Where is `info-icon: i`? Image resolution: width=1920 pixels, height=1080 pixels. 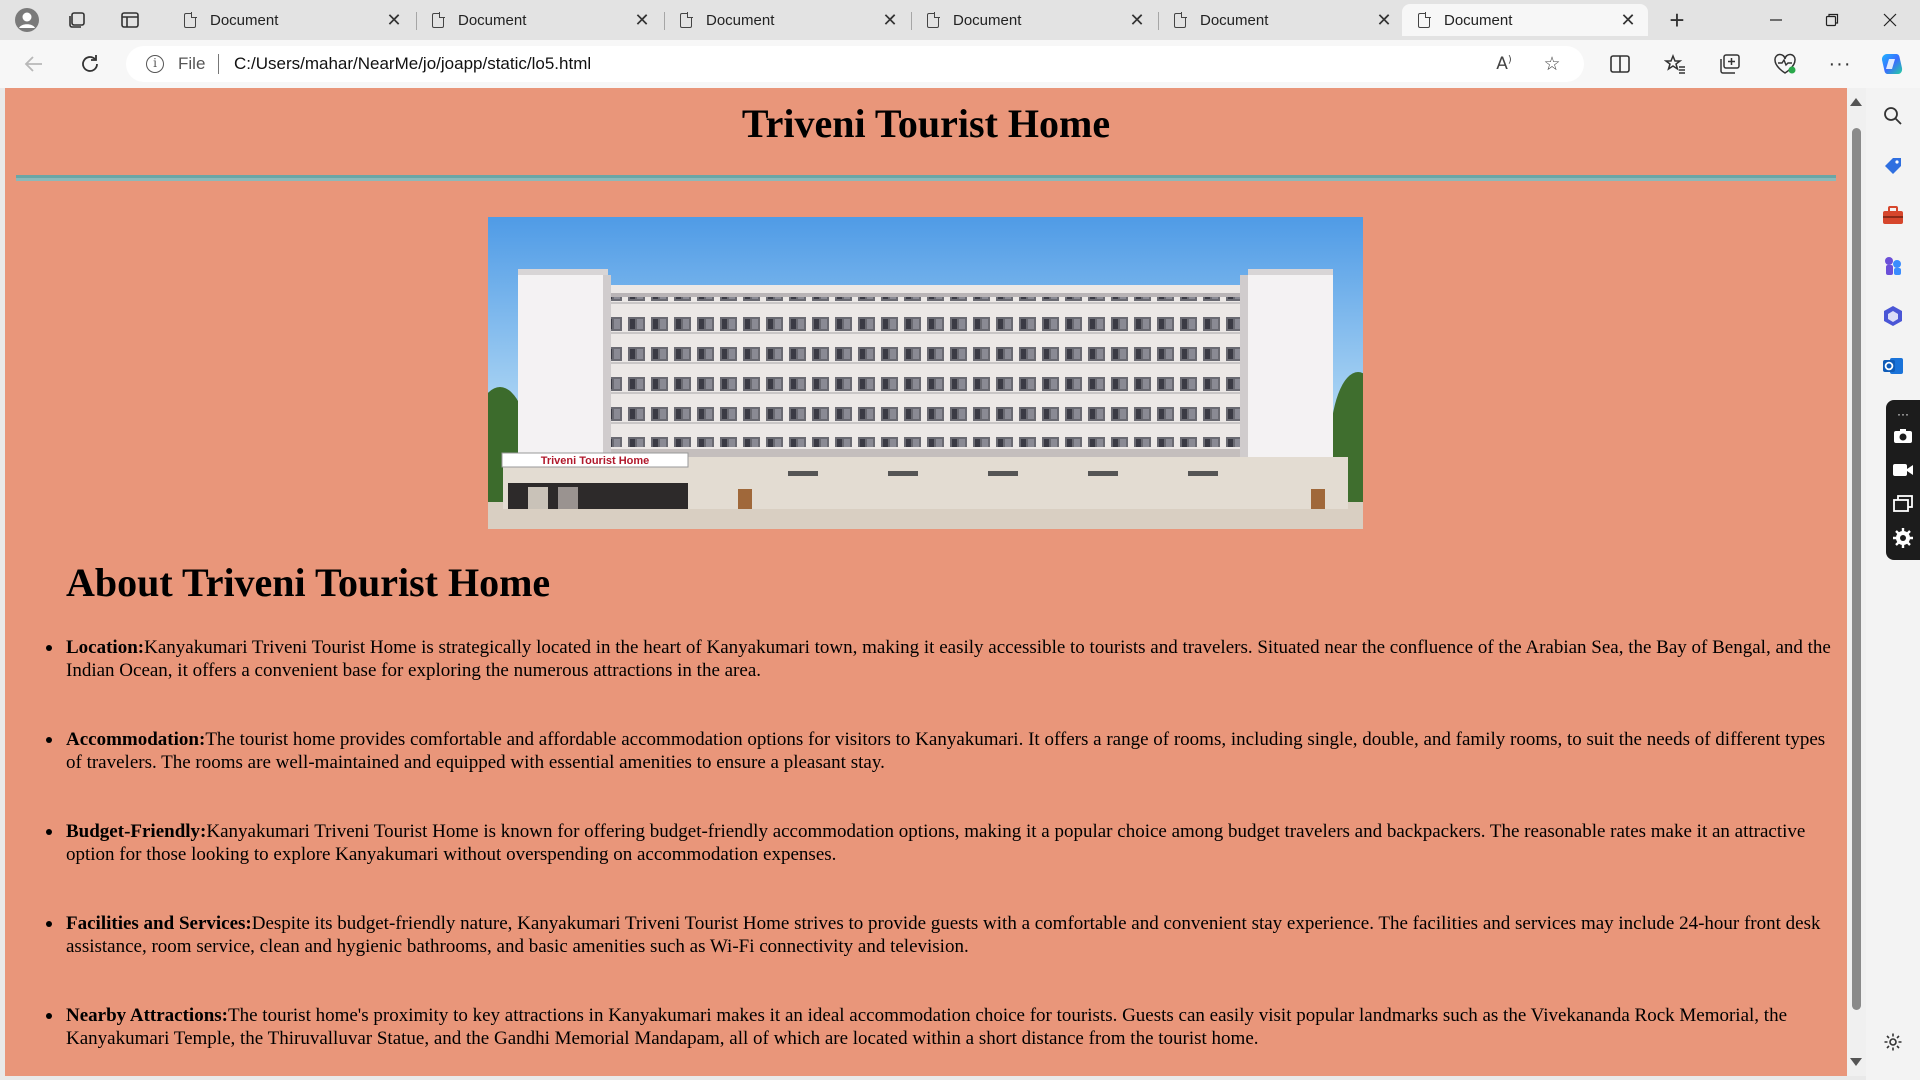 info-icon: i is located at coordinates (155, 64).